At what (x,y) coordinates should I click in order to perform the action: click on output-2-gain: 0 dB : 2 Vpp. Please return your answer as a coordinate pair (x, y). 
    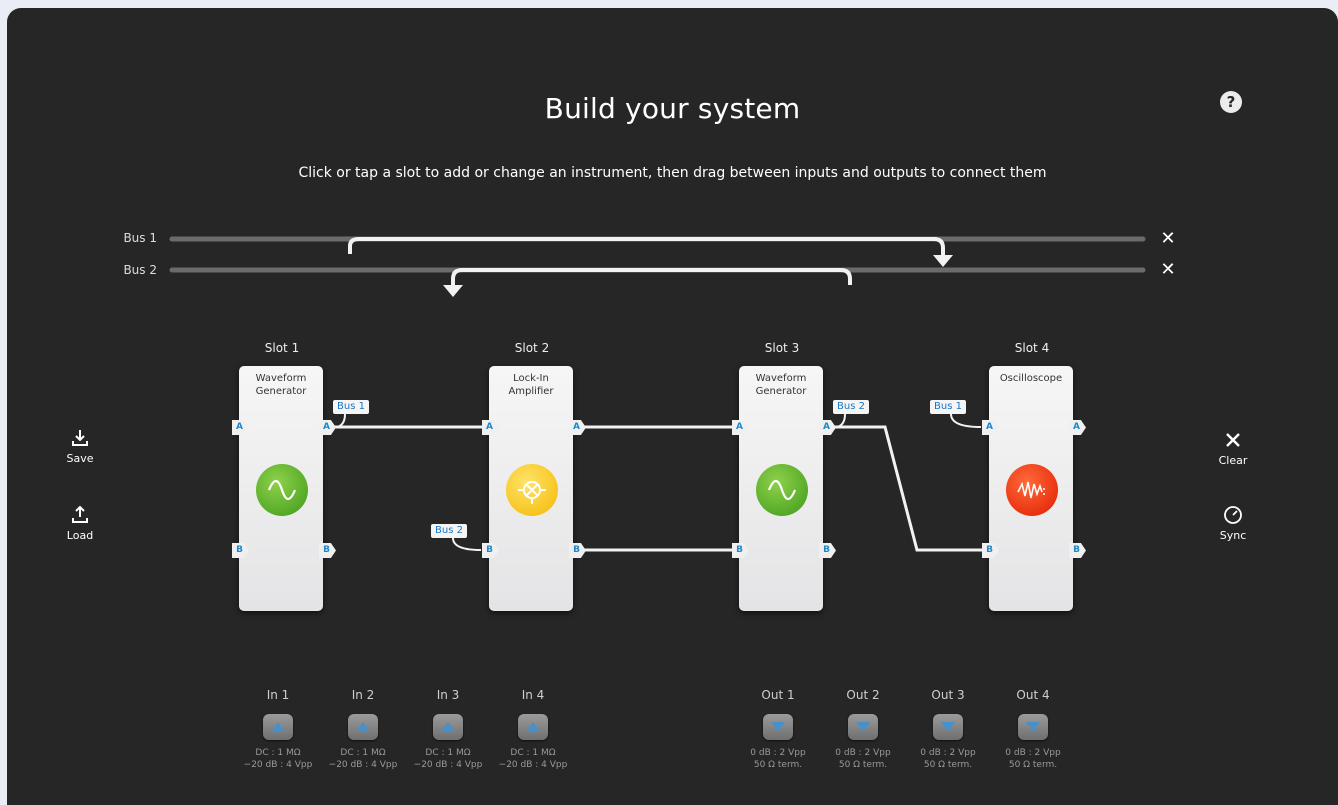
    Looking at the image, I should click on (863, 753).